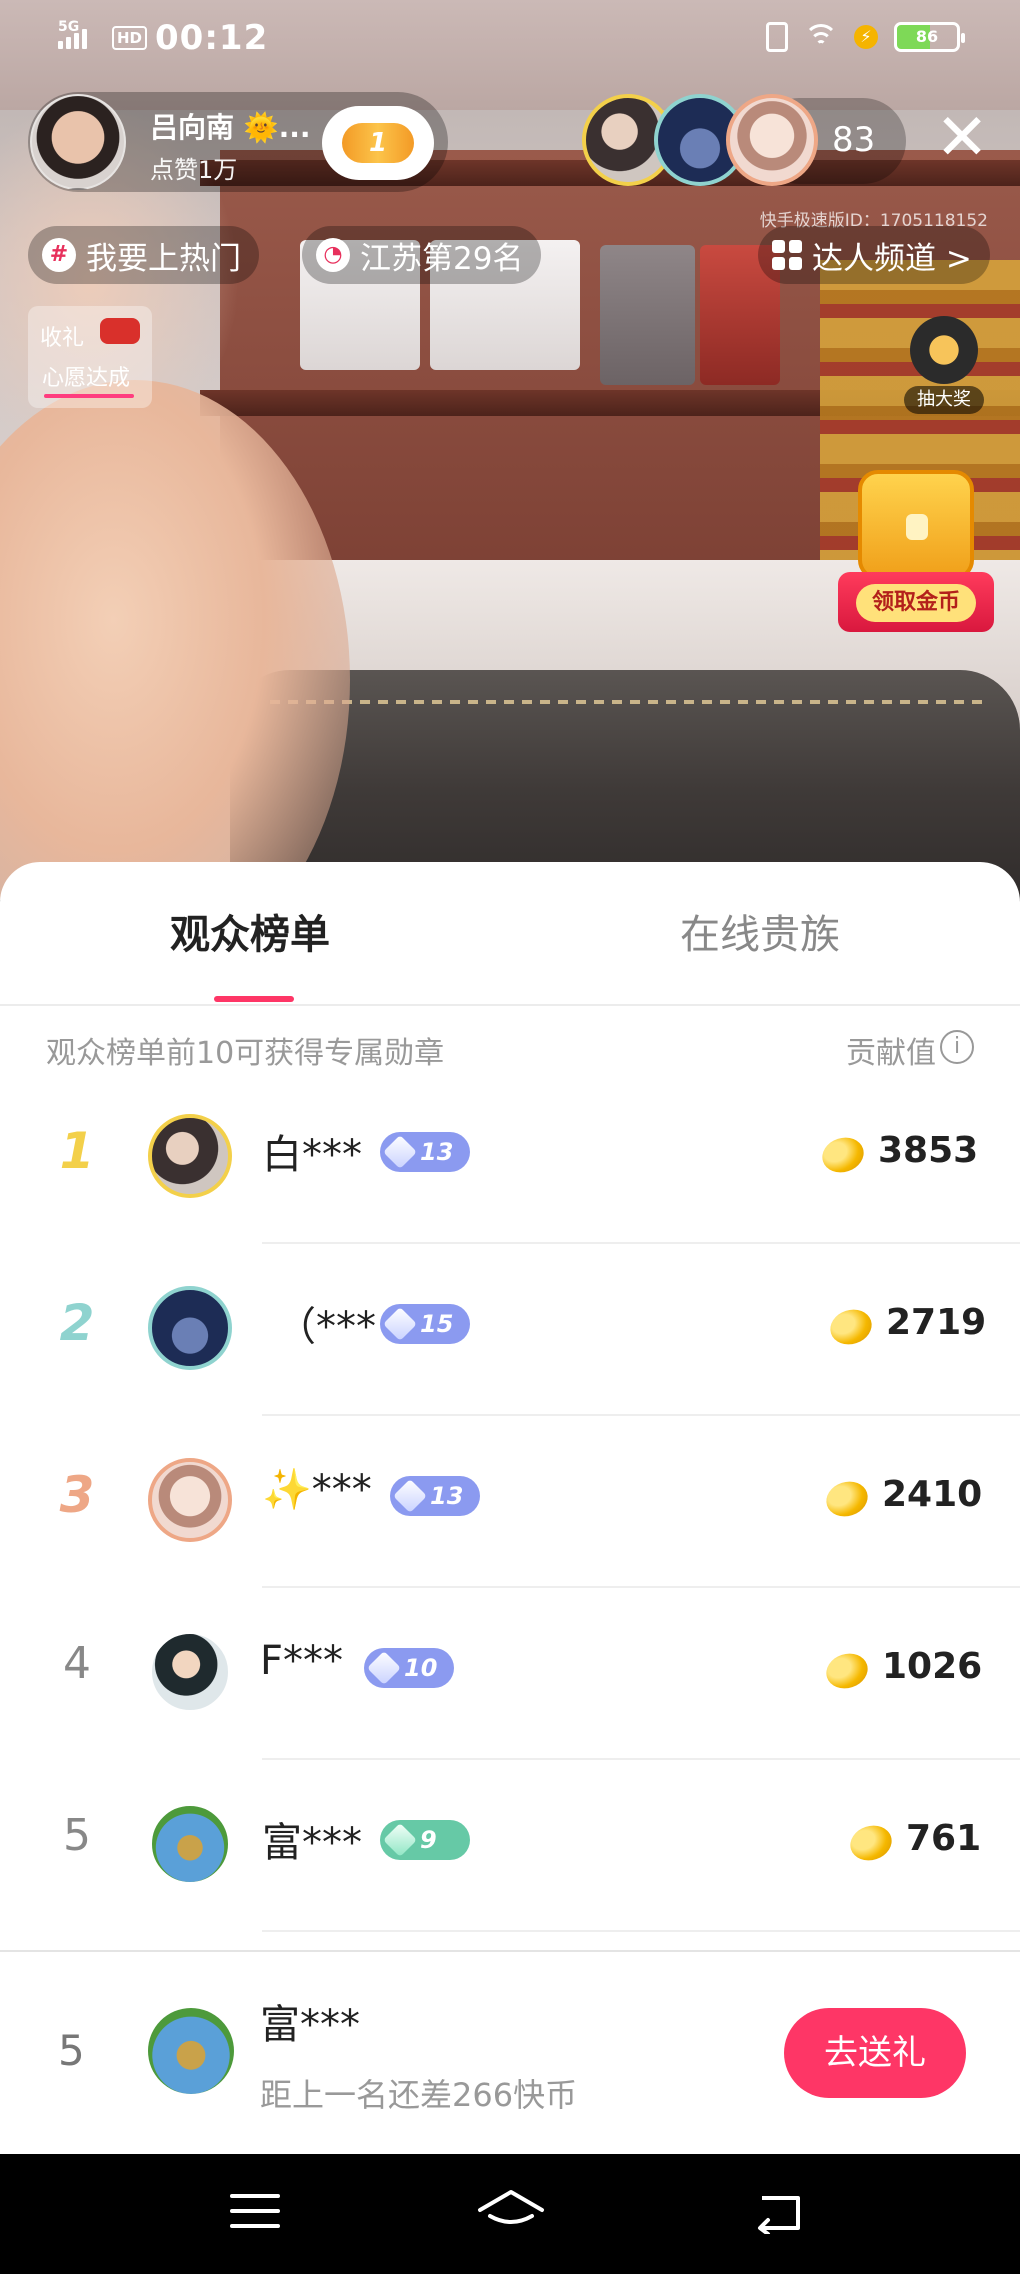 Image resolution: width=1020 pixels, height=2274 pixels. What do you see at coordinates (77, 1495) in the screenshot?
I see `rank-number: 3` at bounding box center [77, 1495].